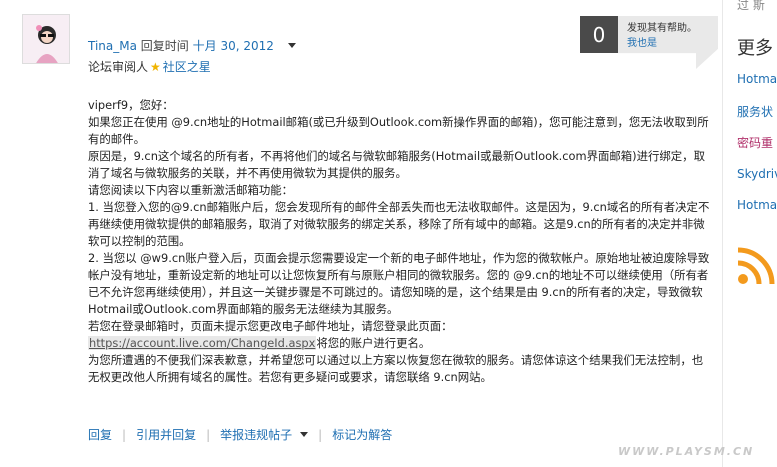 Image resolution: width=777 pixels, height=467 pixels. I want to click on reply-date-link: 十月 30, 2012, so click(233, 46).